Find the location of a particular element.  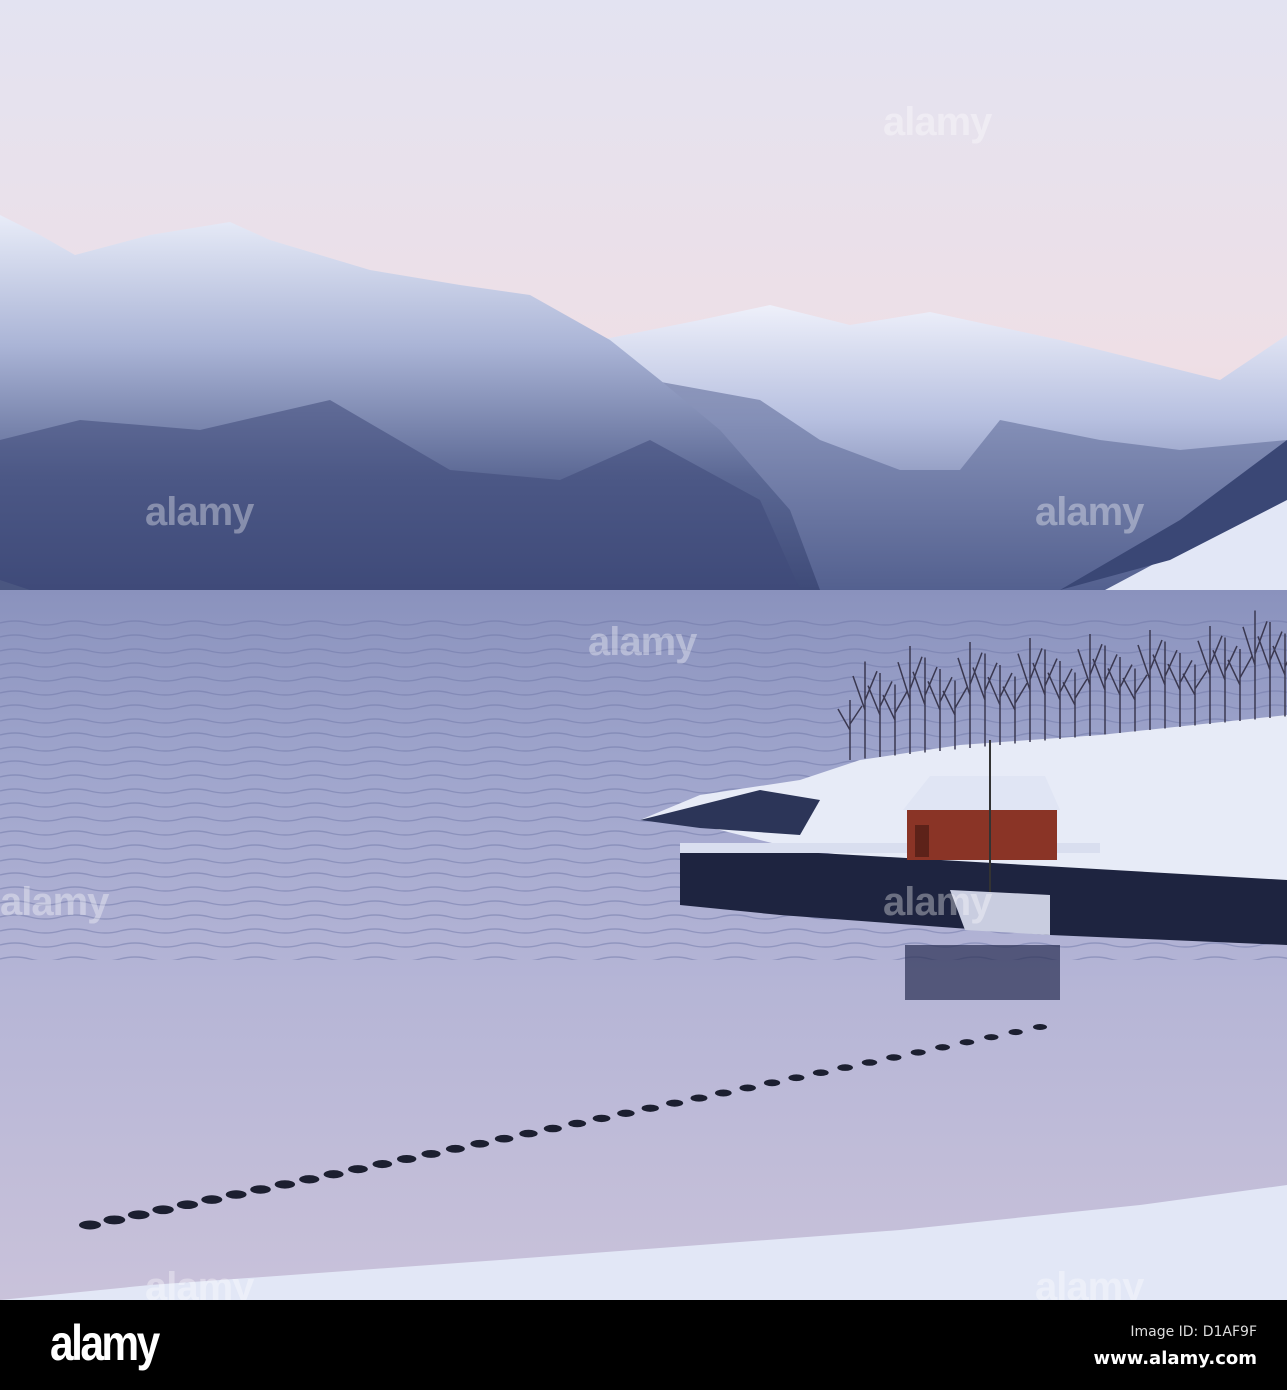

footer-bar: alamy Image ID: D1AF9F www.alamy.com is located at coordinates (643, 1345).